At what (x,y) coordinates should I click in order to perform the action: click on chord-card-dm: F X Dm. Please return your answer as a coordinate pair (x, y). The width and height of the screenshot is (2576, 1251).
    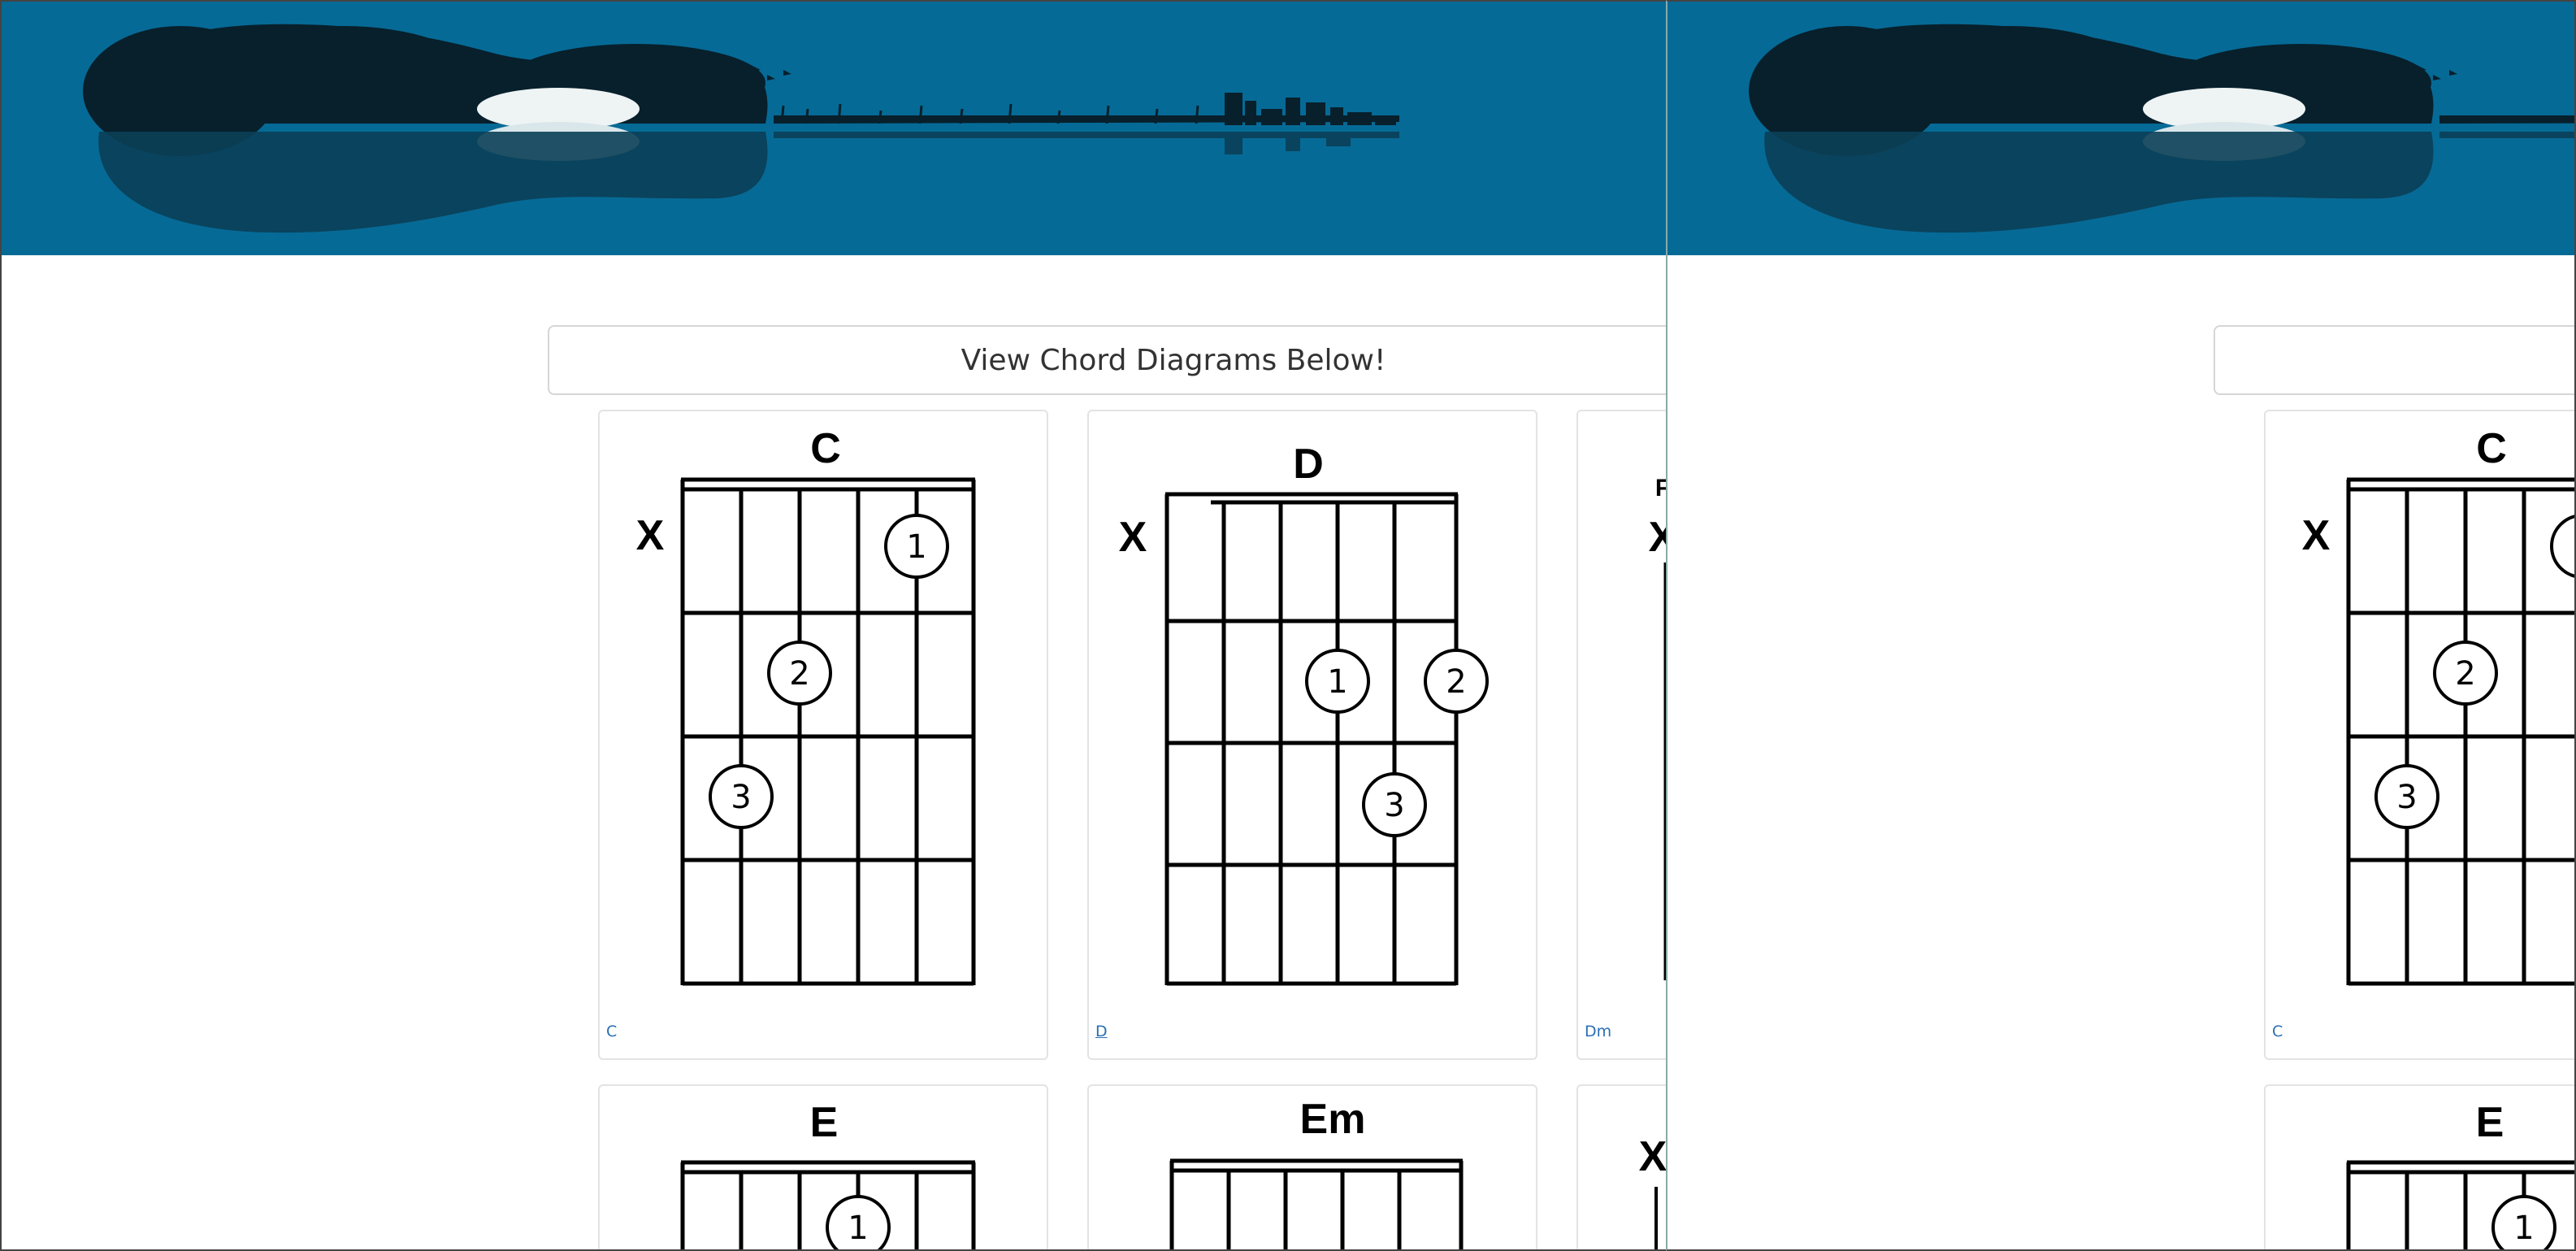
    Looking at the image, I should click on (1621, 735).